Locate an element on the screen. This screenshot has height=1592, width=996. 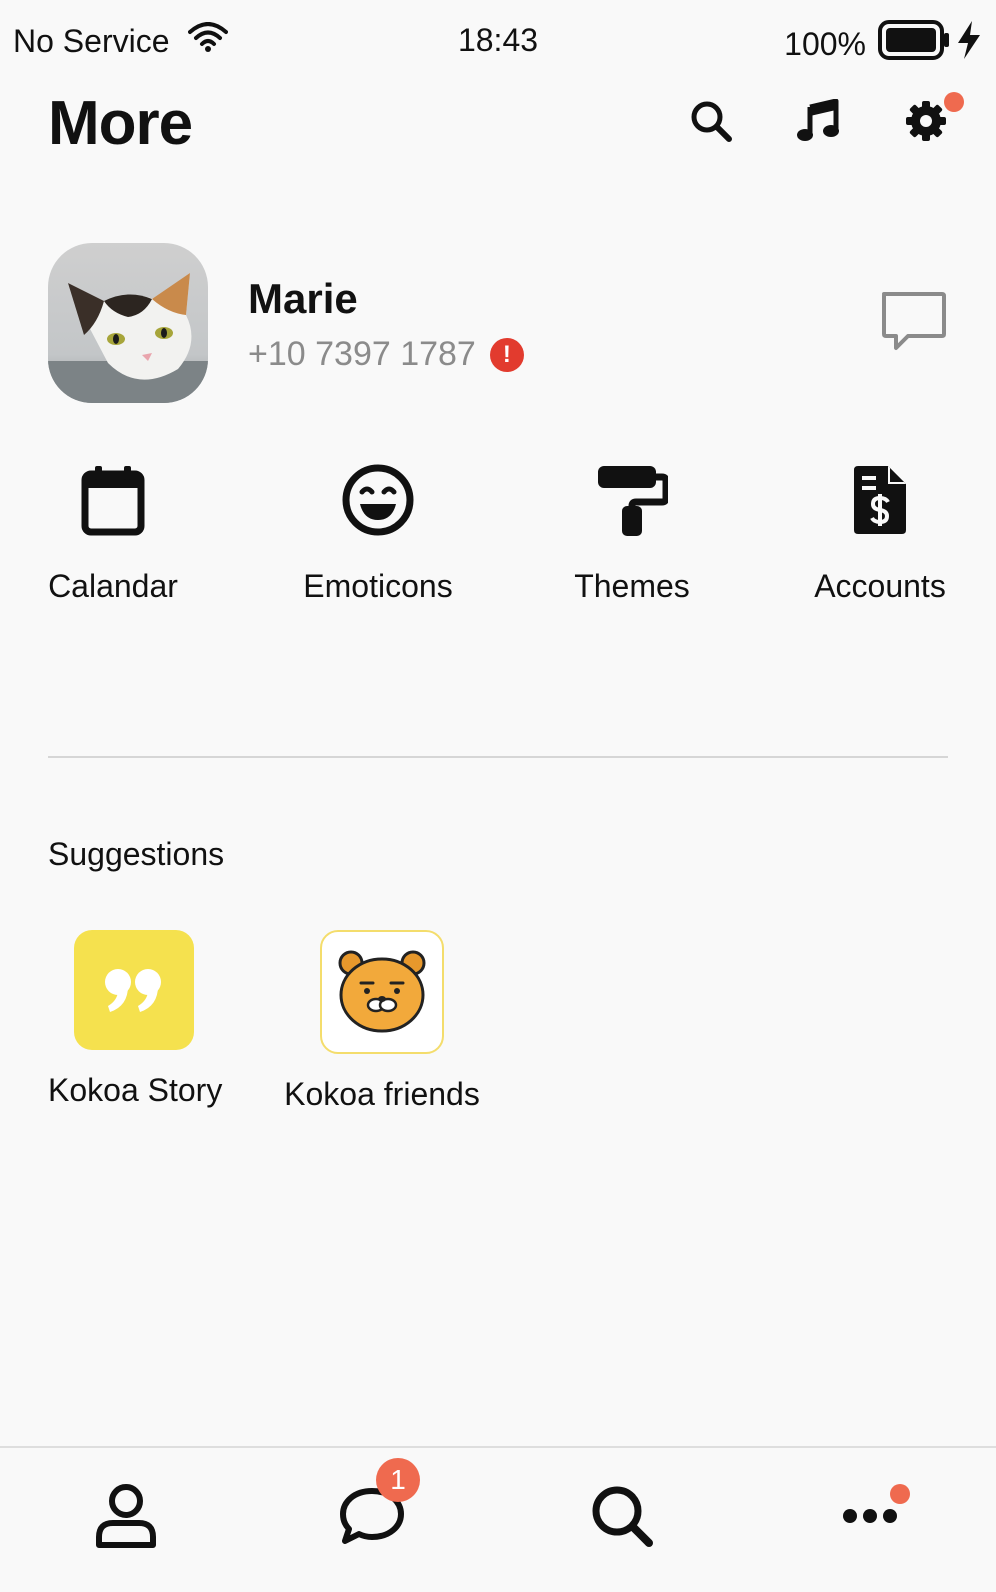
invoice-dollar-icon is located at coordinates (880, 500).